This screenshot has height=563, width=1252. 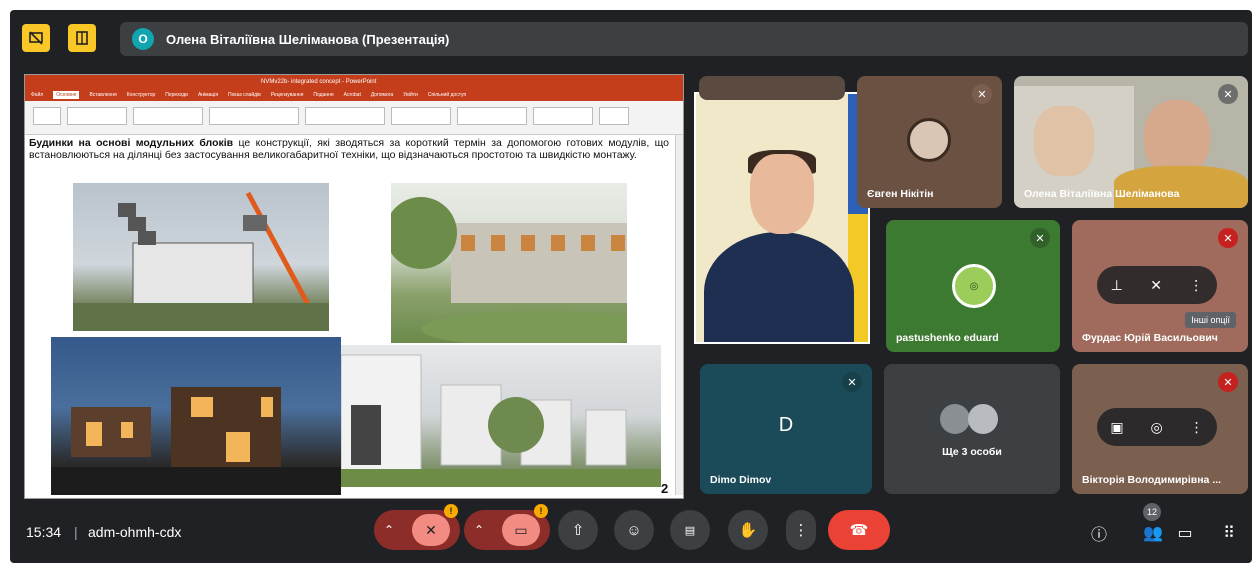 What do you see at coordinates (382, 95) in the screenshot?
I see `ppt-menu-item: Допомога` at bounding box center [382, 95].